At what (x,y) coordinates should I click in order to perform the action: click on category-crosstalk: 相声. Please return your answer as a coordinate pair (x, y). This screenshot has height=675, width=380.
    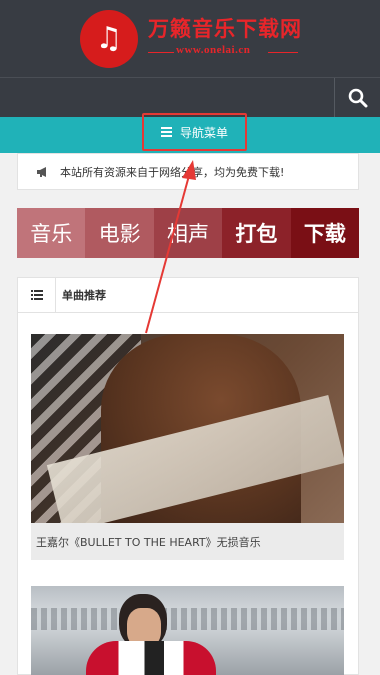
    Looking at the image, I should click on (188, 233).